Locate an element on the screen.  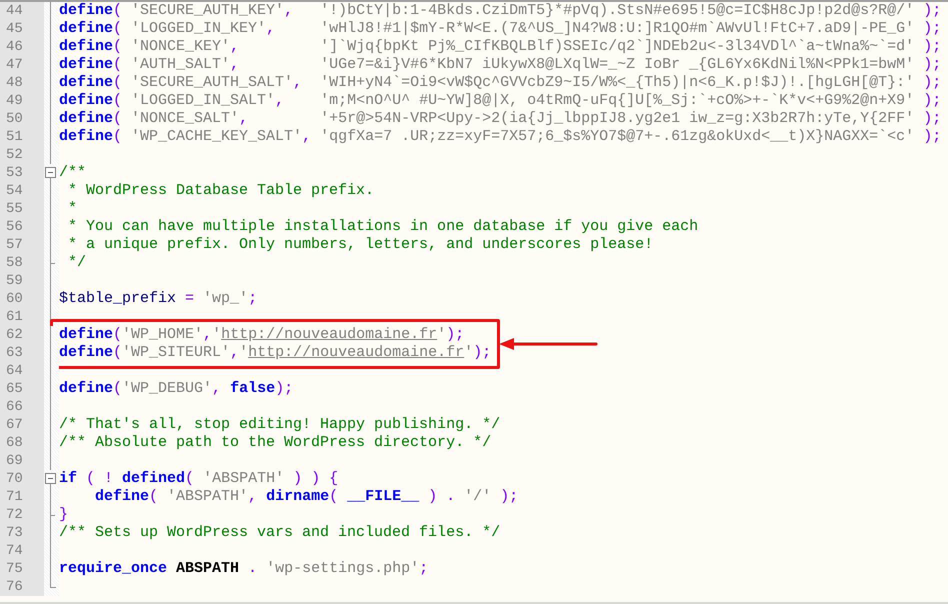
line-number: 74 is located at coordinates (22, 551).